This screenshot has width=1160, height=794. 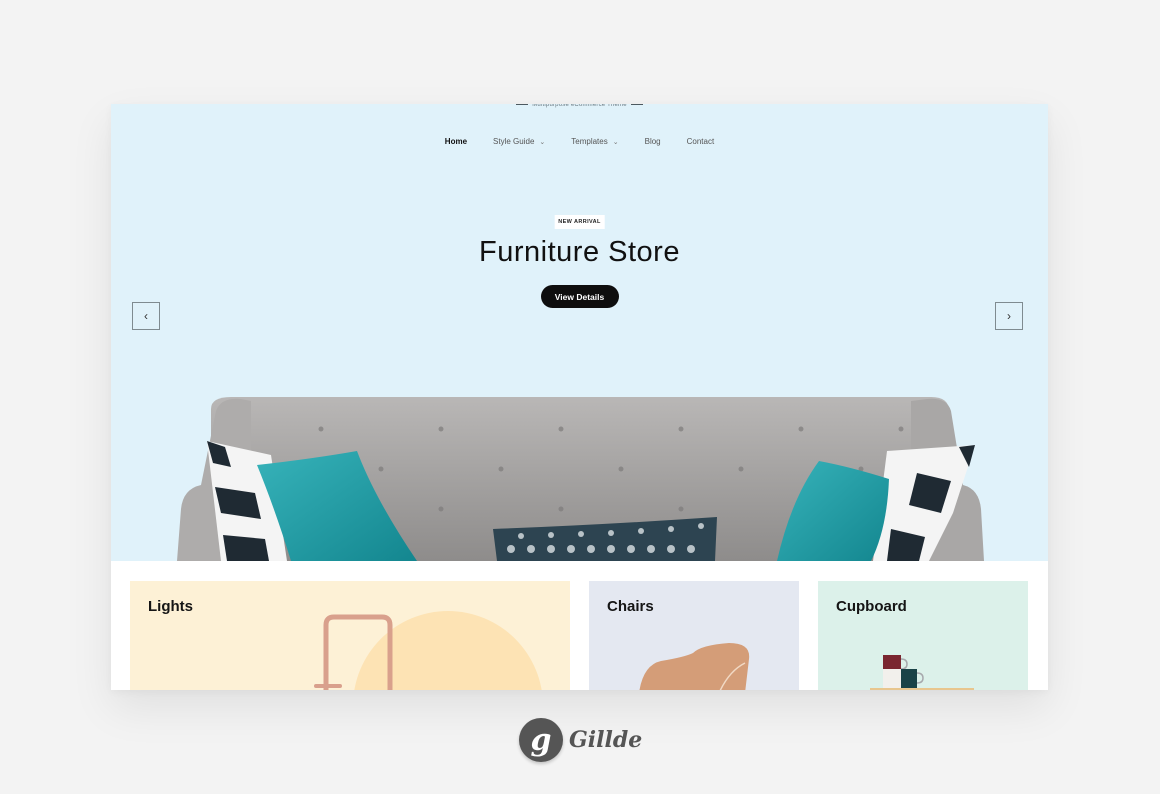 I want to click on tagline-text: Multipurpose eCommerce Theme, so click(x=579, y=106).